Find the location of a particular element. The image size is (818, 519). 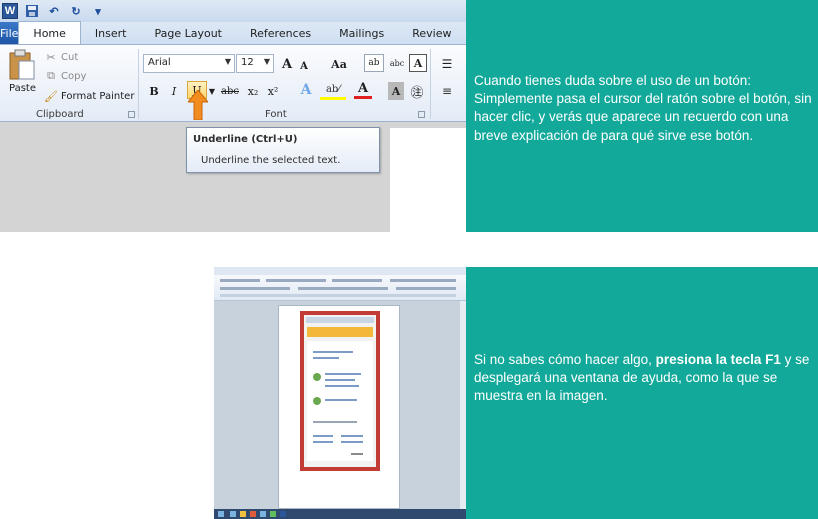

tab-file: File is located at coordinates (9, 33).